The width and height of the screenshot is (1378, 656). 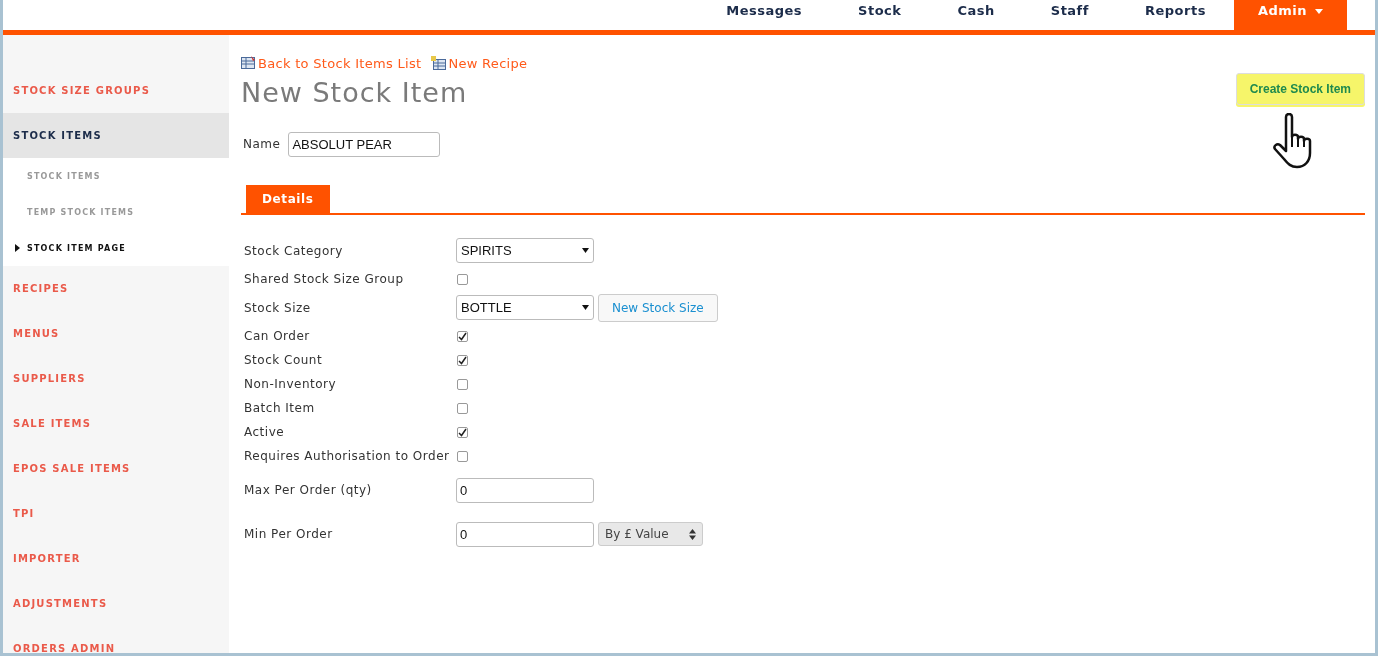 What do you see at coordinates (280, 408) in the screenshot?
I see `field-label: Batch Item` at bounding box center [280, 408].